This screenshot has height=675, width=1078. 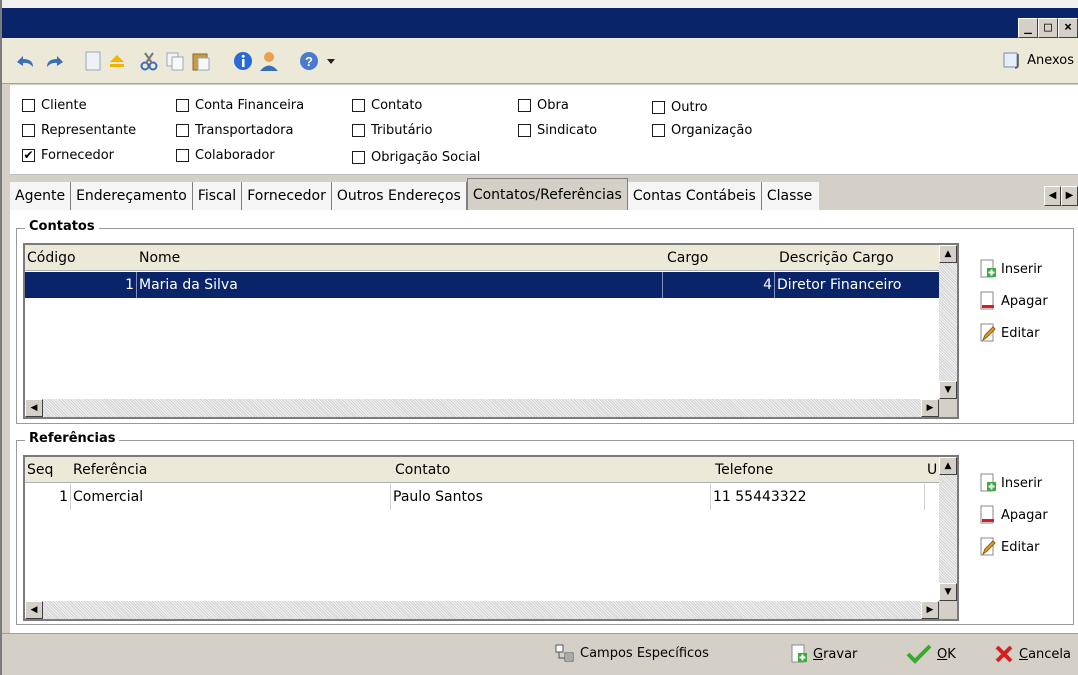 I want to click on referencias-apagar-button: Apagar, so click(x=1013, y=515).